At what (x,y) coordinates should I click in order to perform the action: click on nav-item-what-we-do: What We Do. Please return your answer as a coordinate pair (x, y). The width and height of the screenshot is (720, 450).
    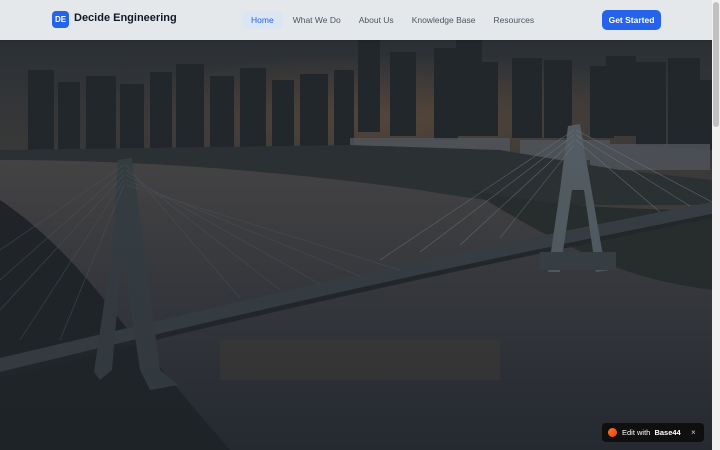
    Looking at the image, I should click on (317, 20).